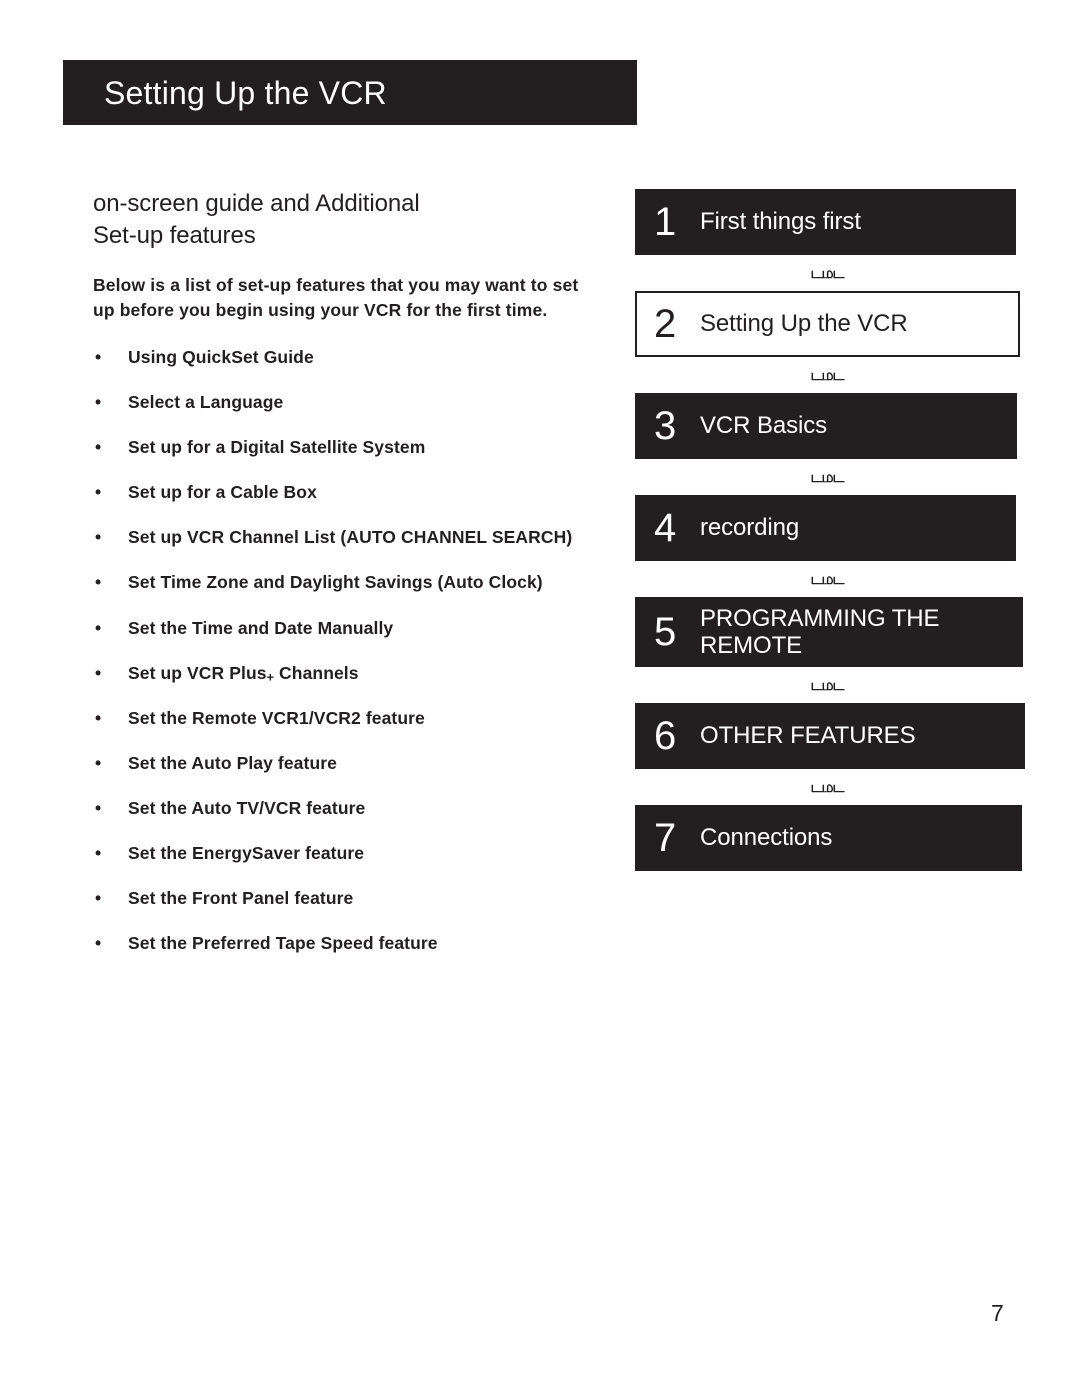 The height and width of the screenshot is (1397, 1080). I want to click on chapter-block-1: 1 First things first, so click(830, 222).